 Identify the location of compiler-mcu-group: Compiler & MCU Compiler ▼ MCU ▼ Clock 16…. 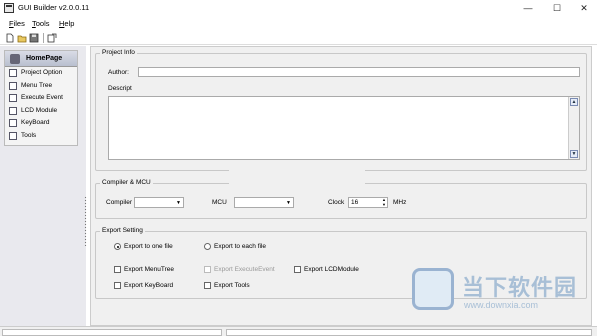
(341, 199).